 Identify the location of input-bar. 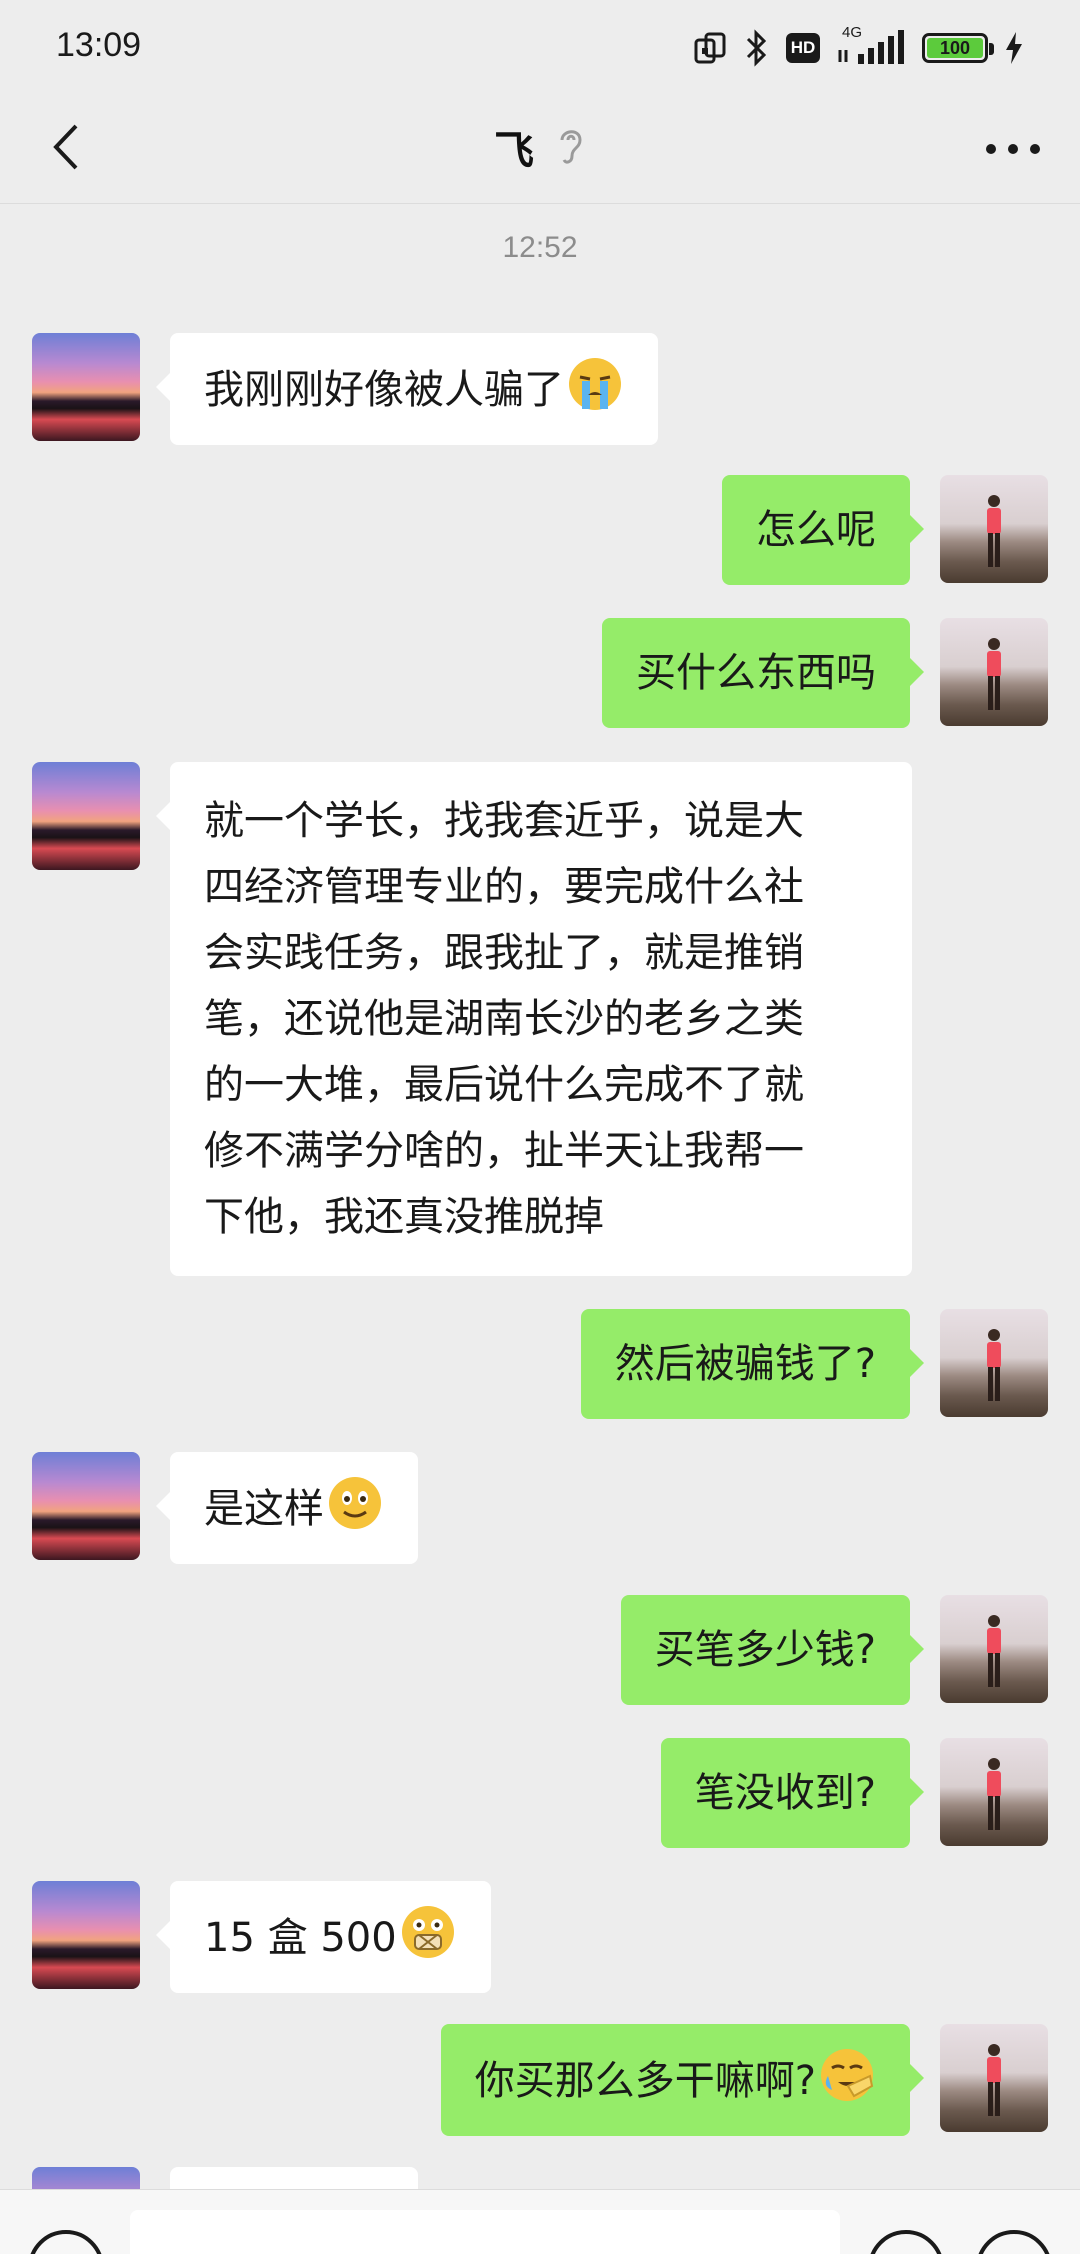
(540, 2221).